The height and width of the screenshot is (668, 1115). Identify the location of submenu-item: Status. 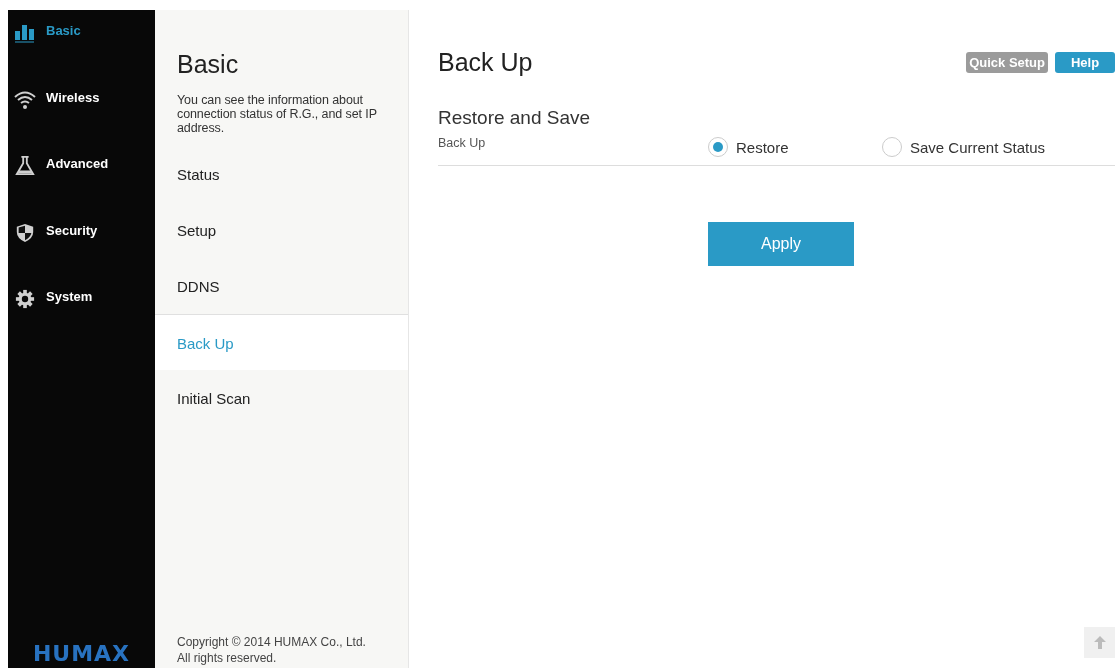
(281, 174).